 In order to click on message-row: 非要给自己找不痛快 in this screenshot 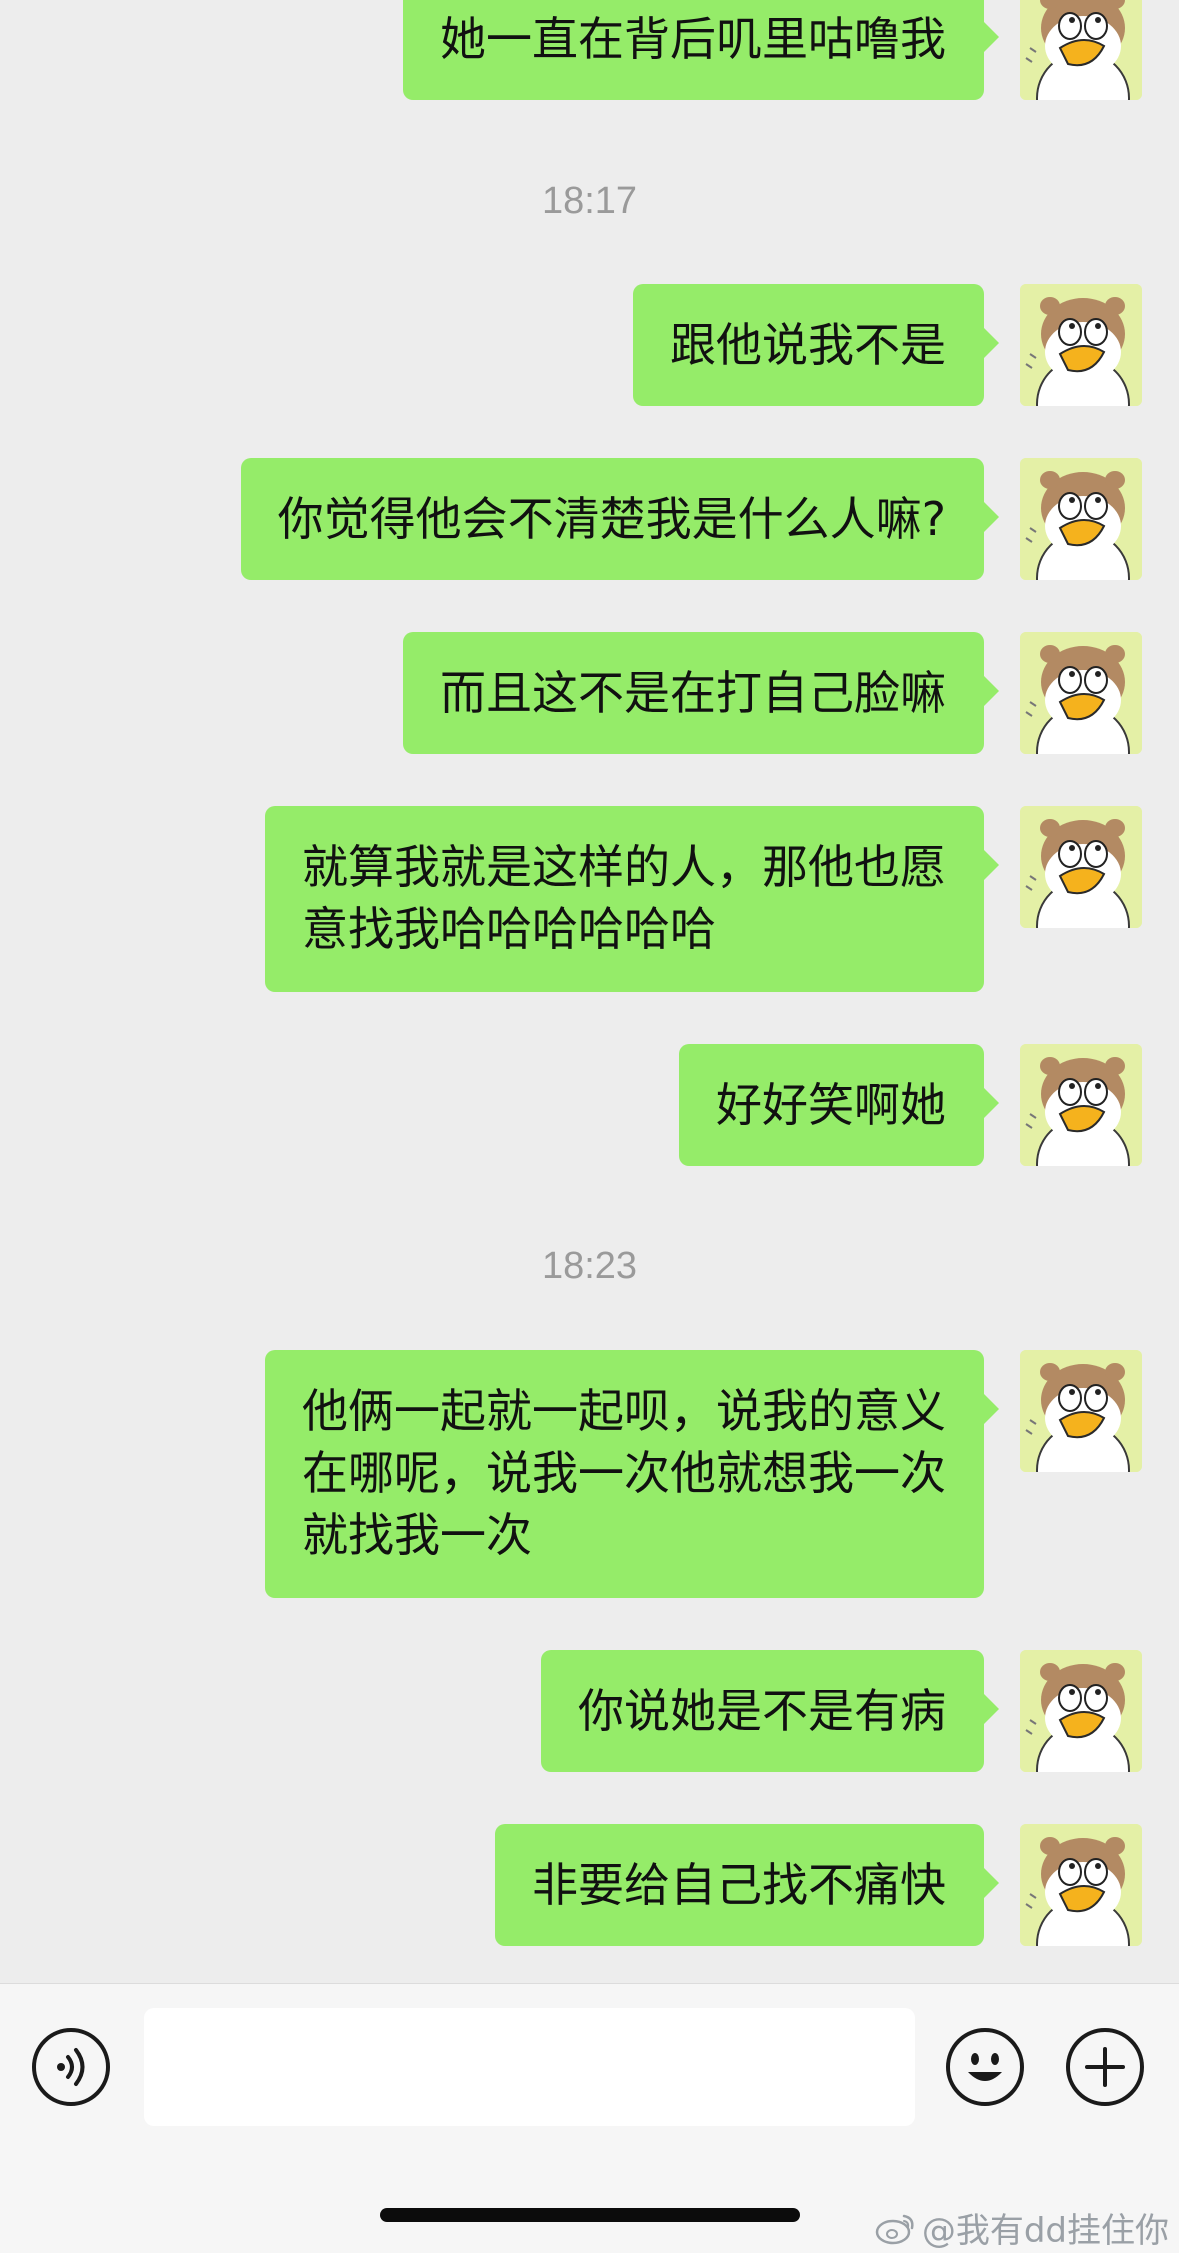, I will do `click(589, 1885)`.